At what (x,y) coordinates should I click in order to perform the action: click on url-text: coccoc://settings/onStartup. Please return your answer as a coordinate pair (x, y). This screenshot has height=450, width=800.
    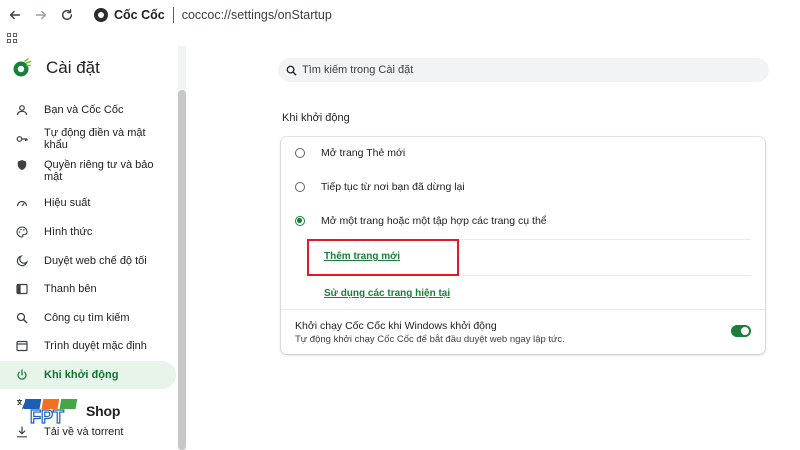
    Looking at the image, I should click on (257, 15).